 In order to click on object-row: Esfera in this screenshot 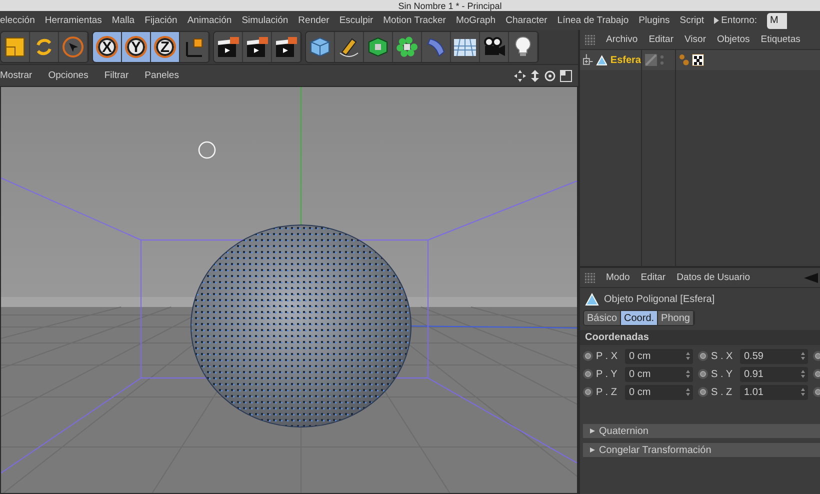, I will do `click(610, 60)`.